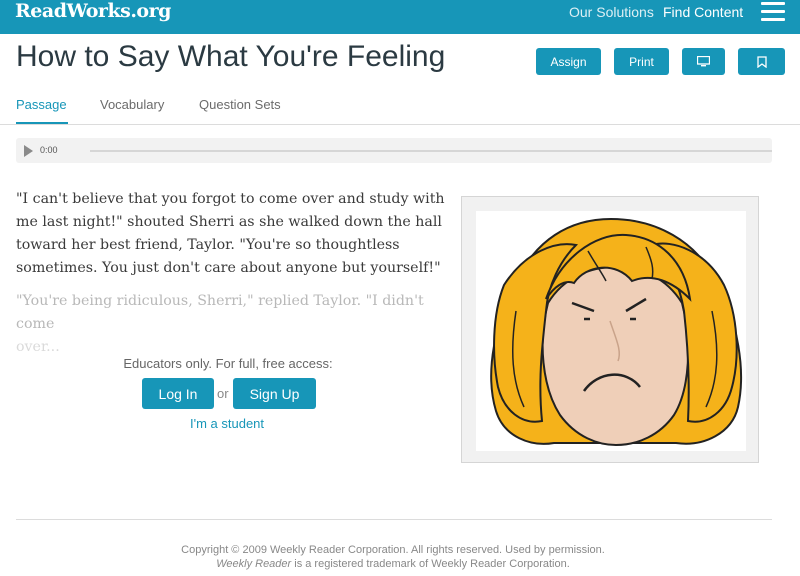 This screenshot has height=576, width=800. I want to click on play-icon, so click(28, 151).